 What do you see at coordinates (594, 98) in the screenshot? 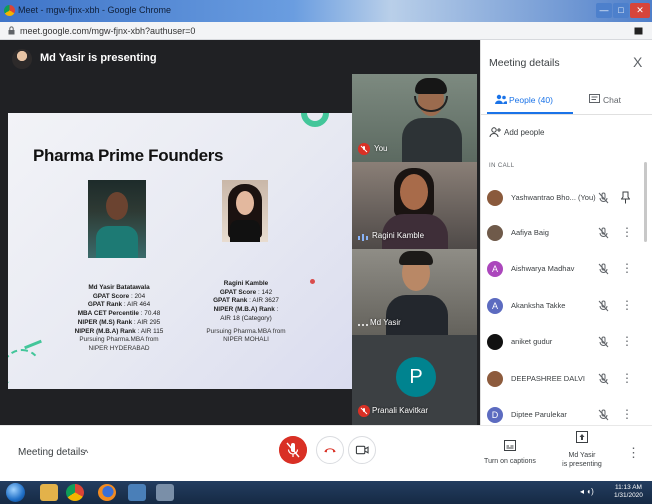
I see `chat-icon` at bounding box center [594, 98].